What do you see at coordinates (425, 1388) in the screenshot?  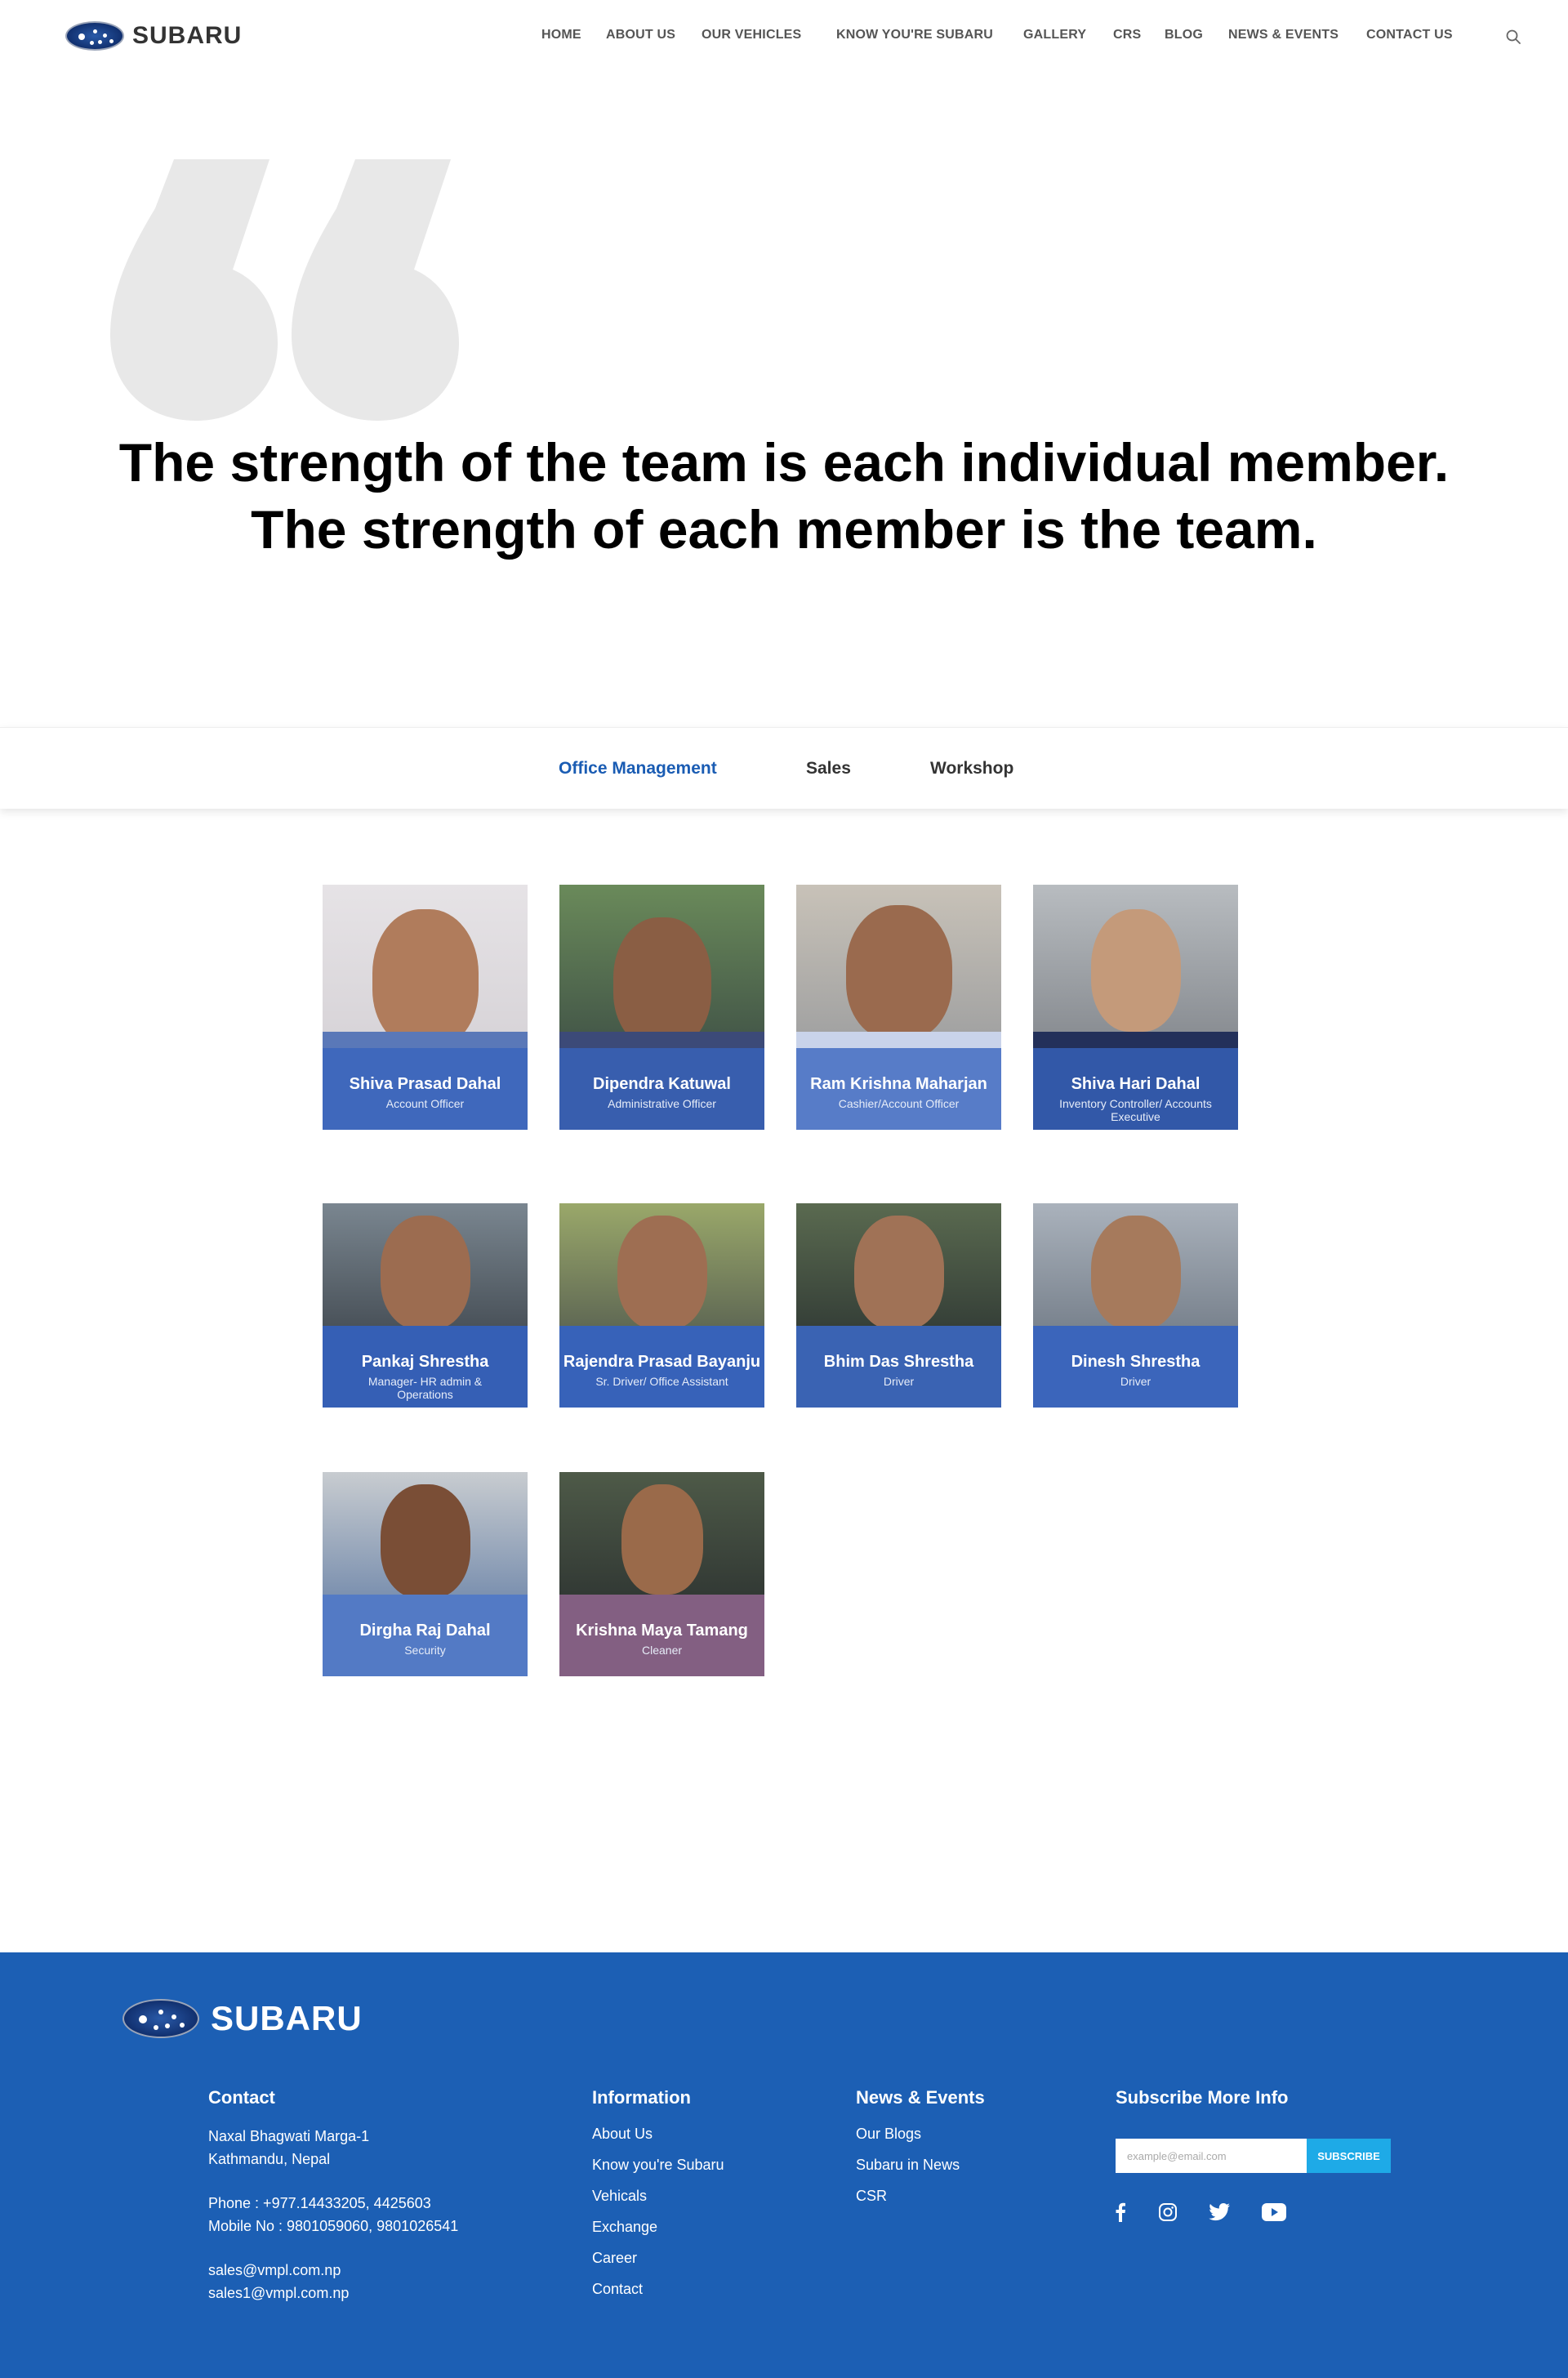 I see `member-role: Manager- HR admin & Operations` at bounding box center [425, 1388].